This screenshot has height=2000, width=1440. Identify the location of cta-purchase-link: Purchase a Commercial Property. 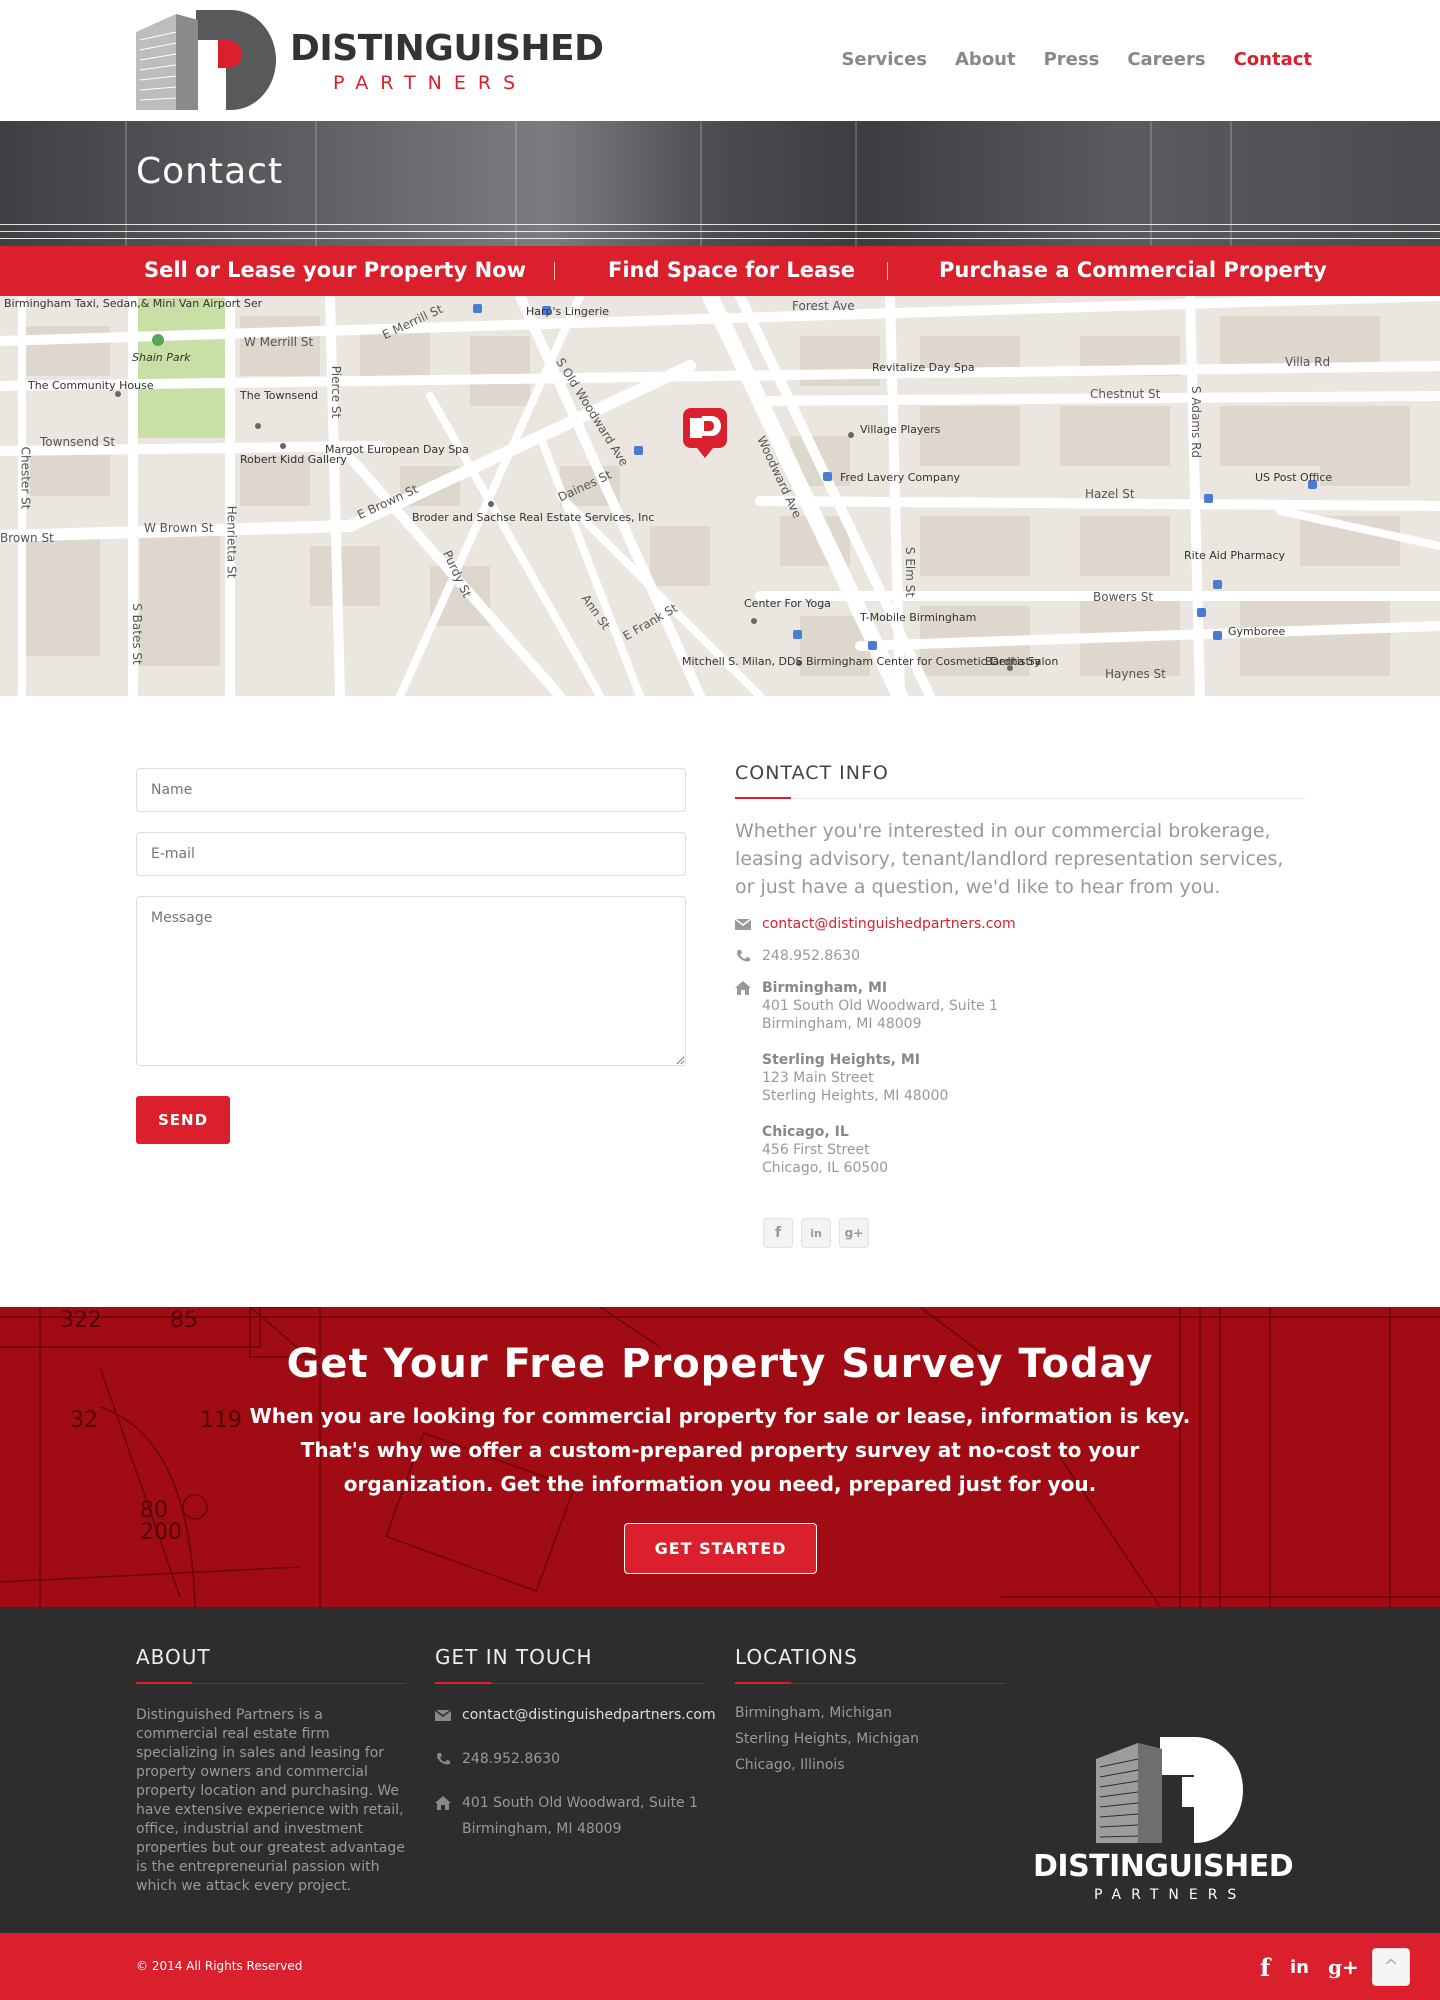
(1133, 270).